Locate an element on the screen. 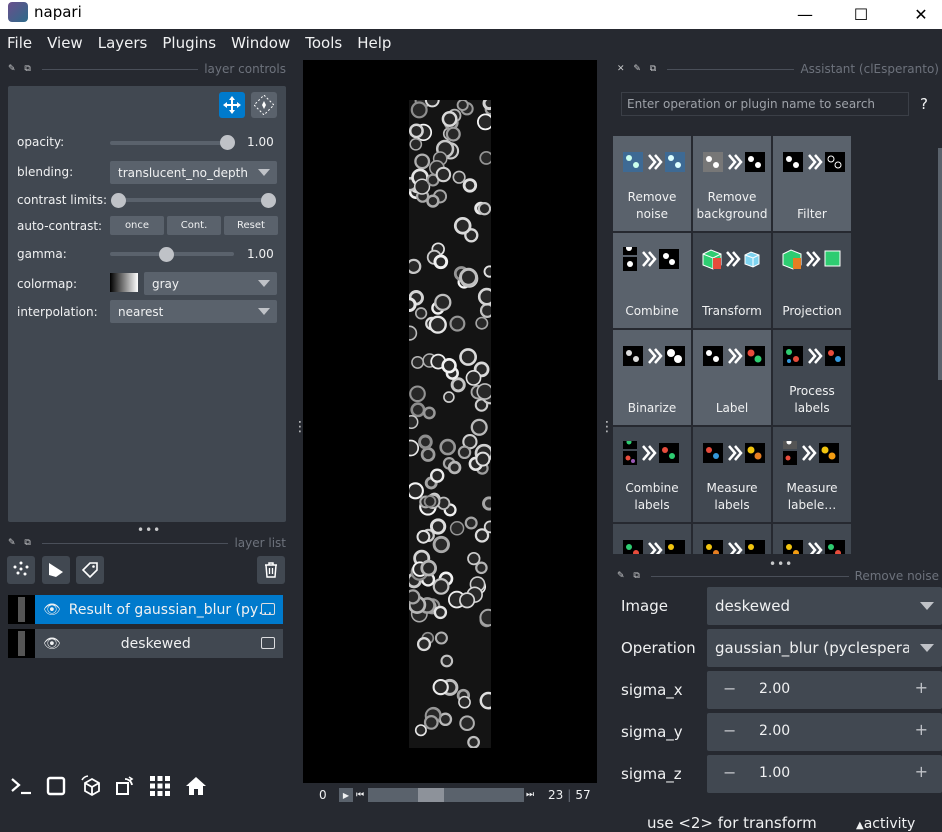 The width and height of the screenshot is (942, 832). interpolation-select: nearest is located at coordinates (193, 311).